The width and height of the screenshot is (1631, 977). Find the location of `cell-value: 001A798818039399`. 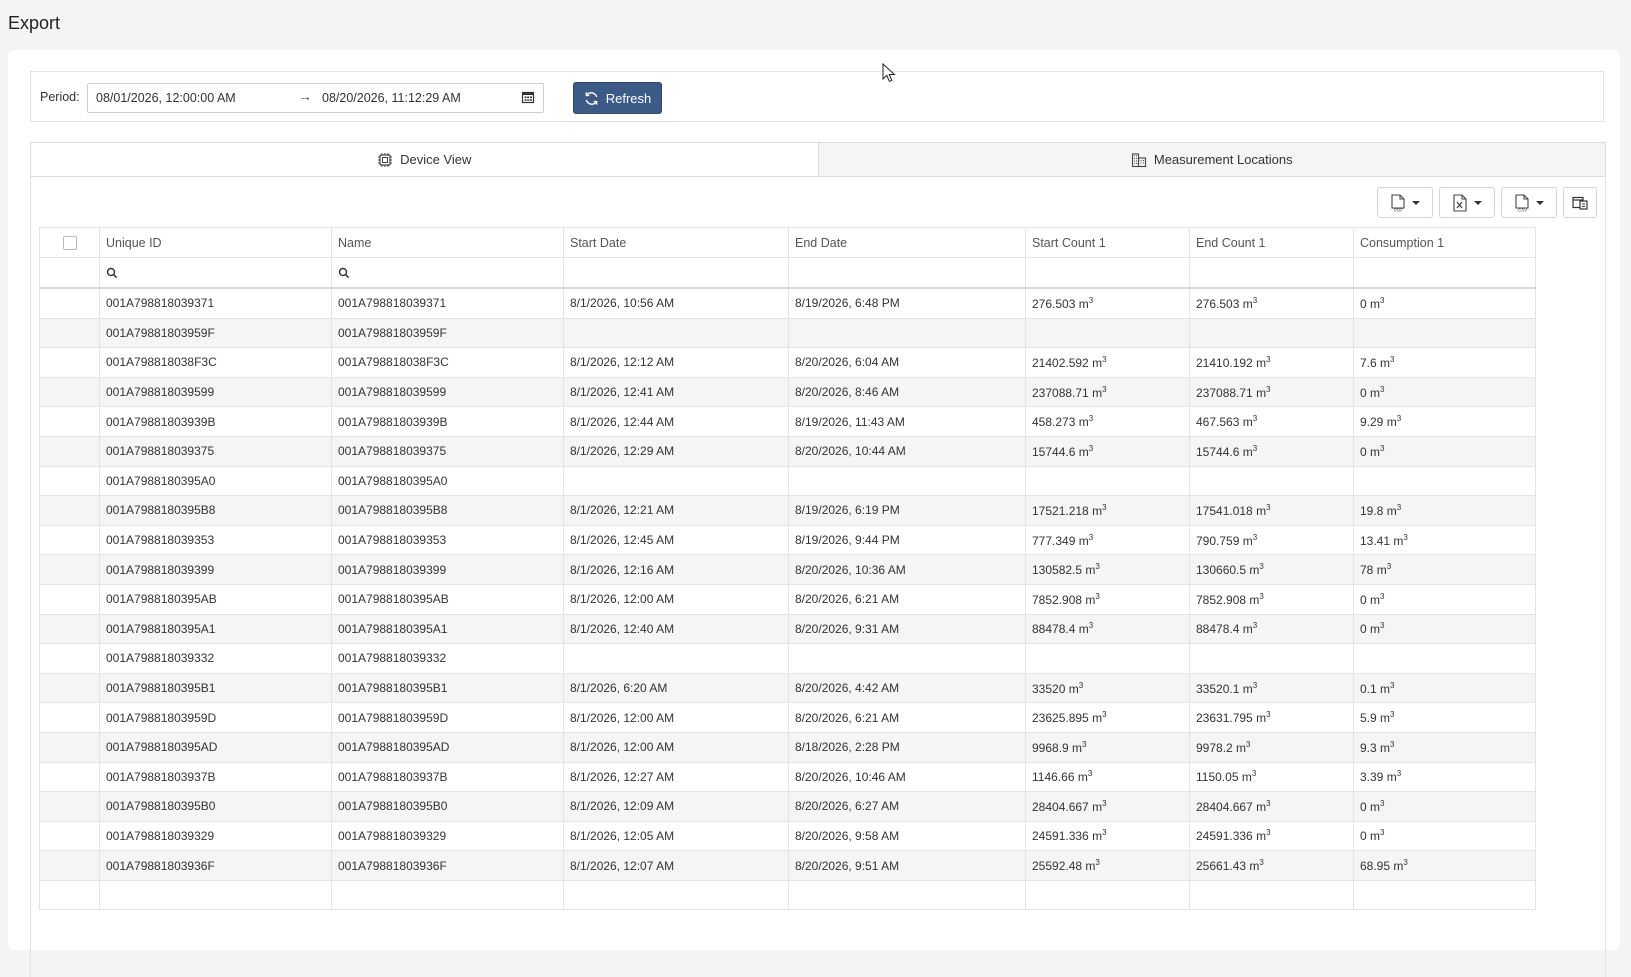

cell-value: 001A798818039399 is located at coordinates (392, 569).